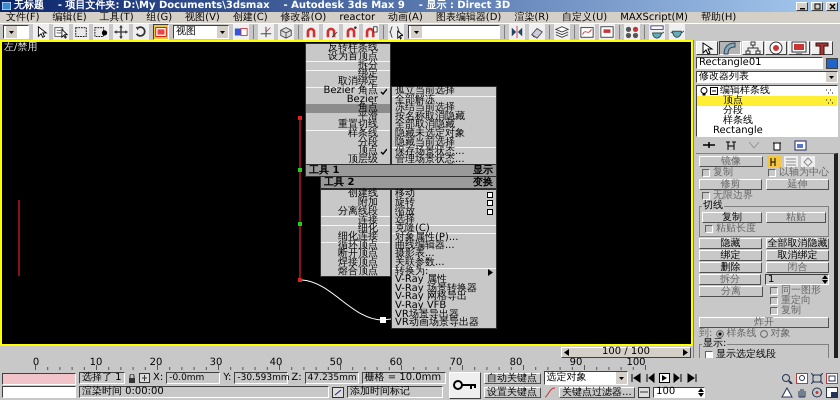  What do you see at coordinates (348, 108) in the screenshot?
I see `menu-item: 角点` at bounding box center [348, 108].